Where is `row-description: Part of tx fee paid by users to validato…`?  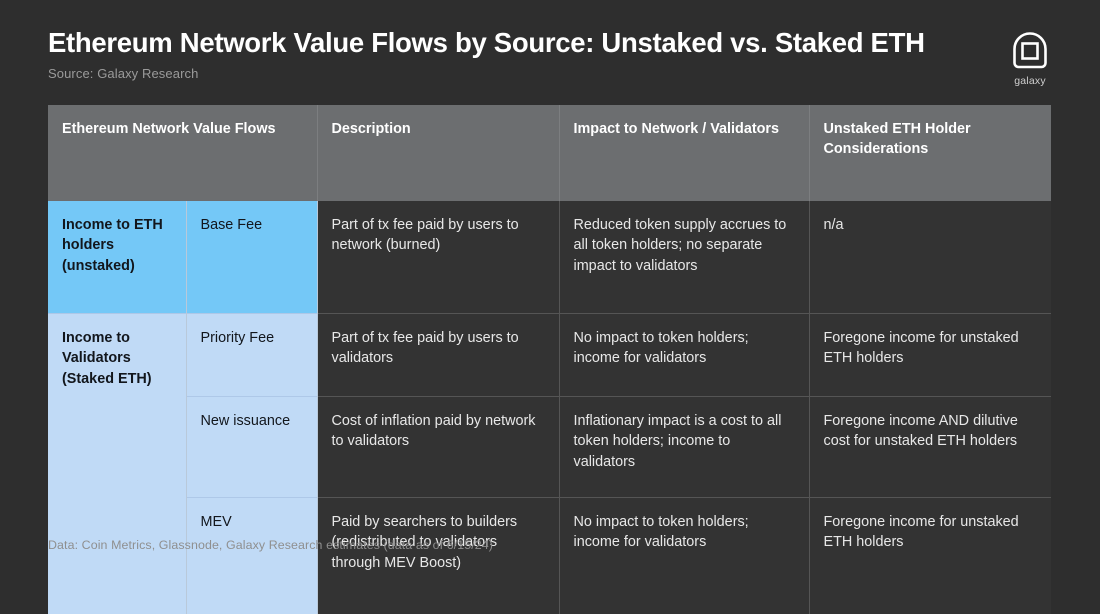
row-description: Part of tx fee paid by users to validato… is located at coordinates (438, 355).